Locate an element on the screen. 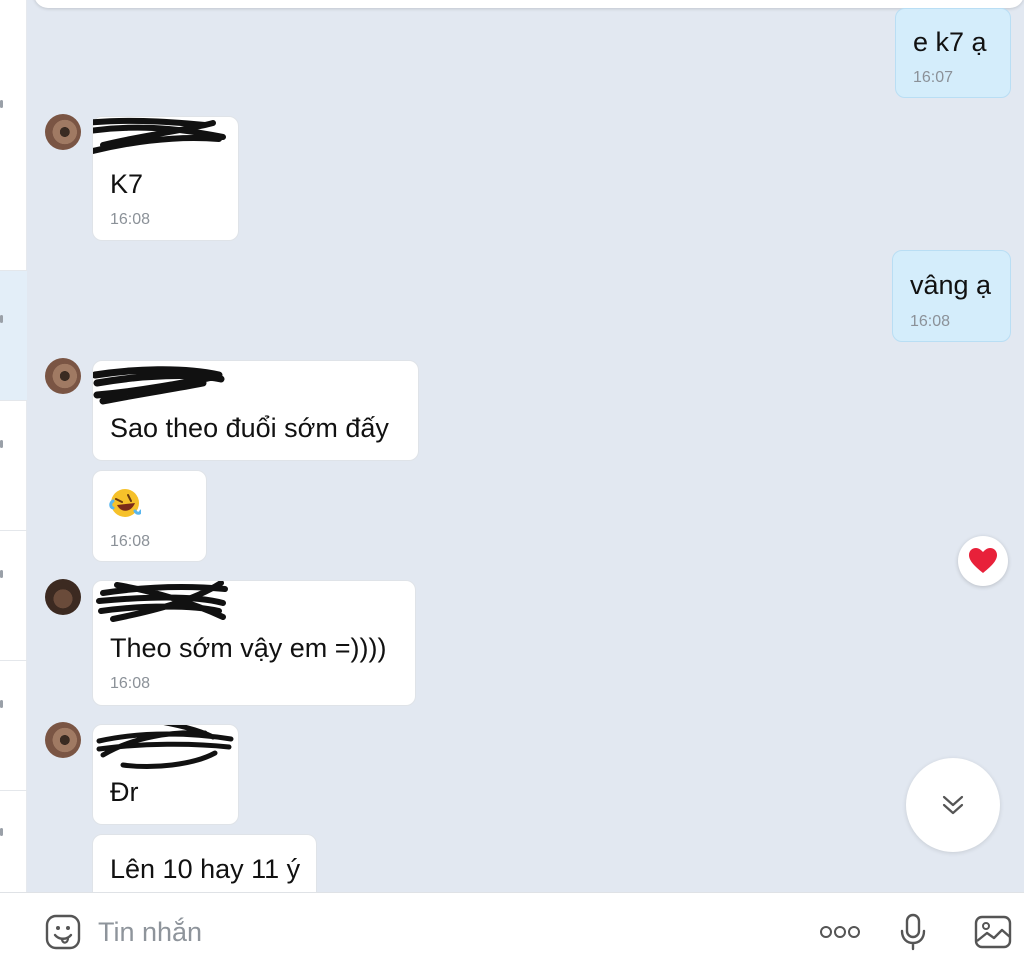  rolling-laughing-emoji-icon is located at coordinates (125, 503).